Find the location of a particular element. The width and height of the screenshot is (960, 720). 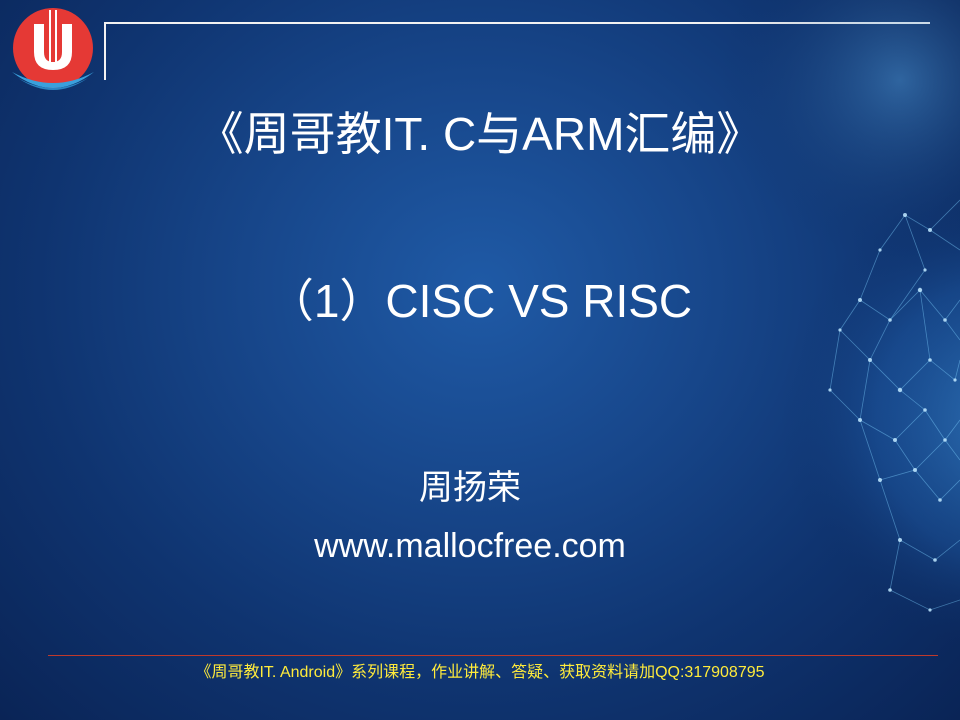

footer-divider is located at coordinates (493, 655).